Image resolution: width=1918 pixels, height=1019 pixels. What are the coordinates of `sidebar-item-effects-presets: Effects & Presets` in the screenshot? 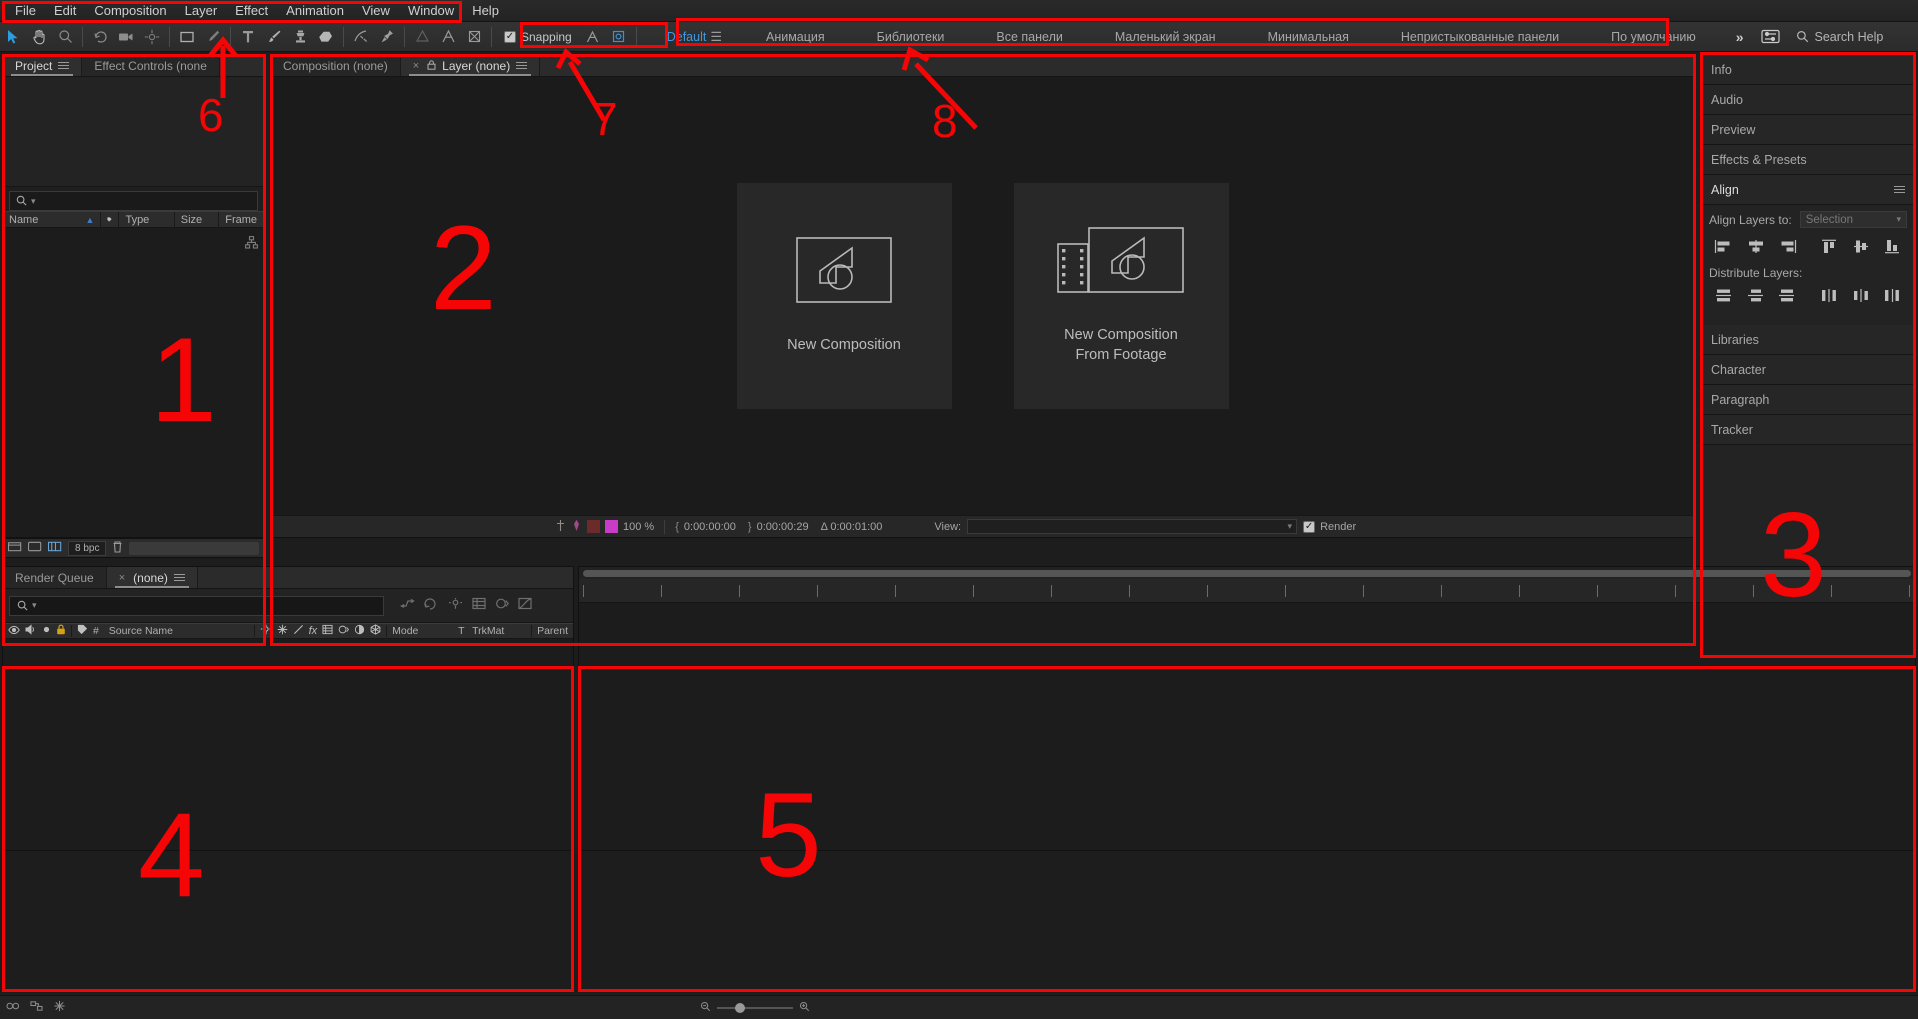 It's located at (1808, 160).